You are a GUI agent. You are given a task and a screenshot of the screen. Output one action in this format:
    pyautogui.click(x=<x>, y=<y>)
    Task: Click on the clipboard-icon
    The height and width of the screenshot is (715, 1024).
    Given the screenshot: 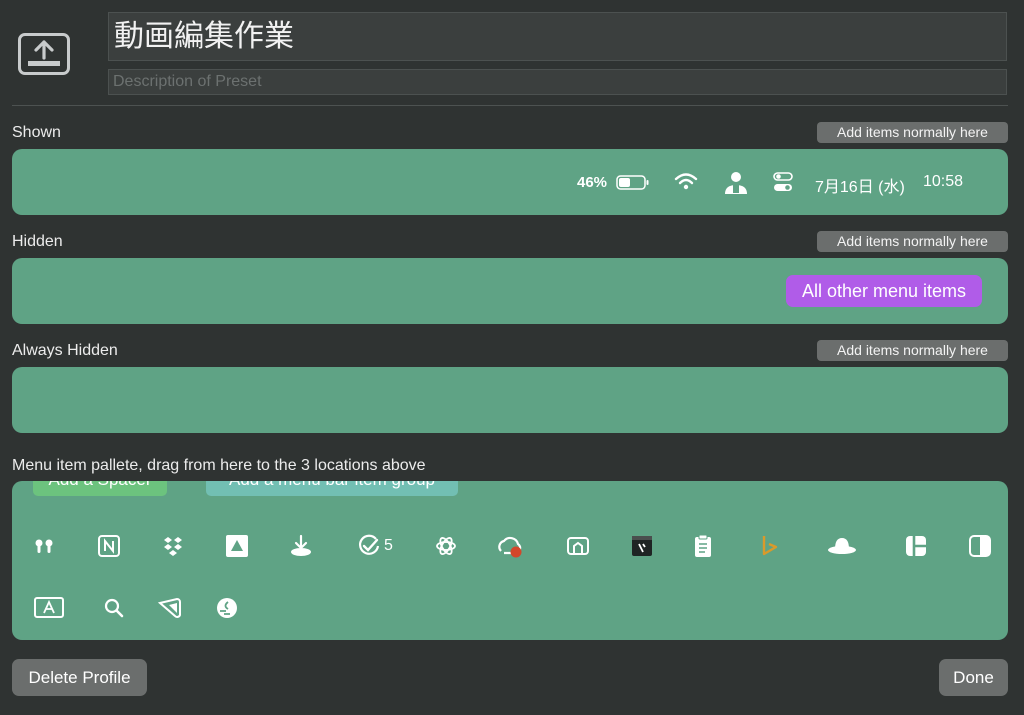 What is the action you would take?
    pyautogui.click(x=703, y=546)
    